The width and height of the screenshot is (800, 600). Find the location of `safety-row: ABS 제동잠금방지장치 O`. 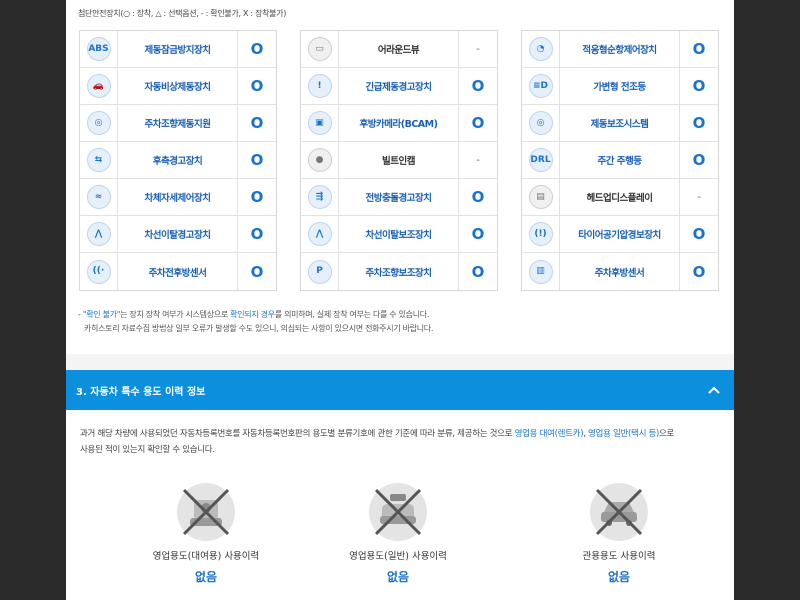

safety-row: ABS 제동잠금방지장치 O is located at coordinates (178, 49).